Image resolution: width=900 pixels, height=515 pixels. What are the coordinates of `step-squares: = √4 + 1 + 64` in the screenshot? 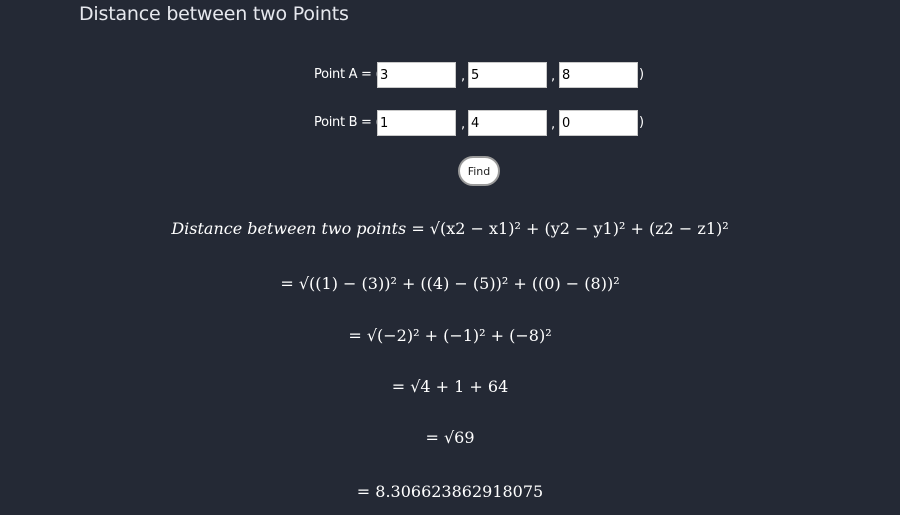 It's located at (450, 386).